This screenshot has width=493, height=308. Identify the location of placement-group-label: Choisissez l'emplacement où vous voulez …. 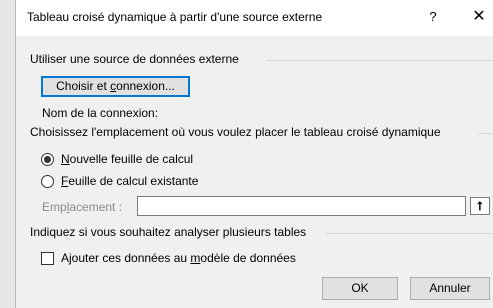
(237, 132).